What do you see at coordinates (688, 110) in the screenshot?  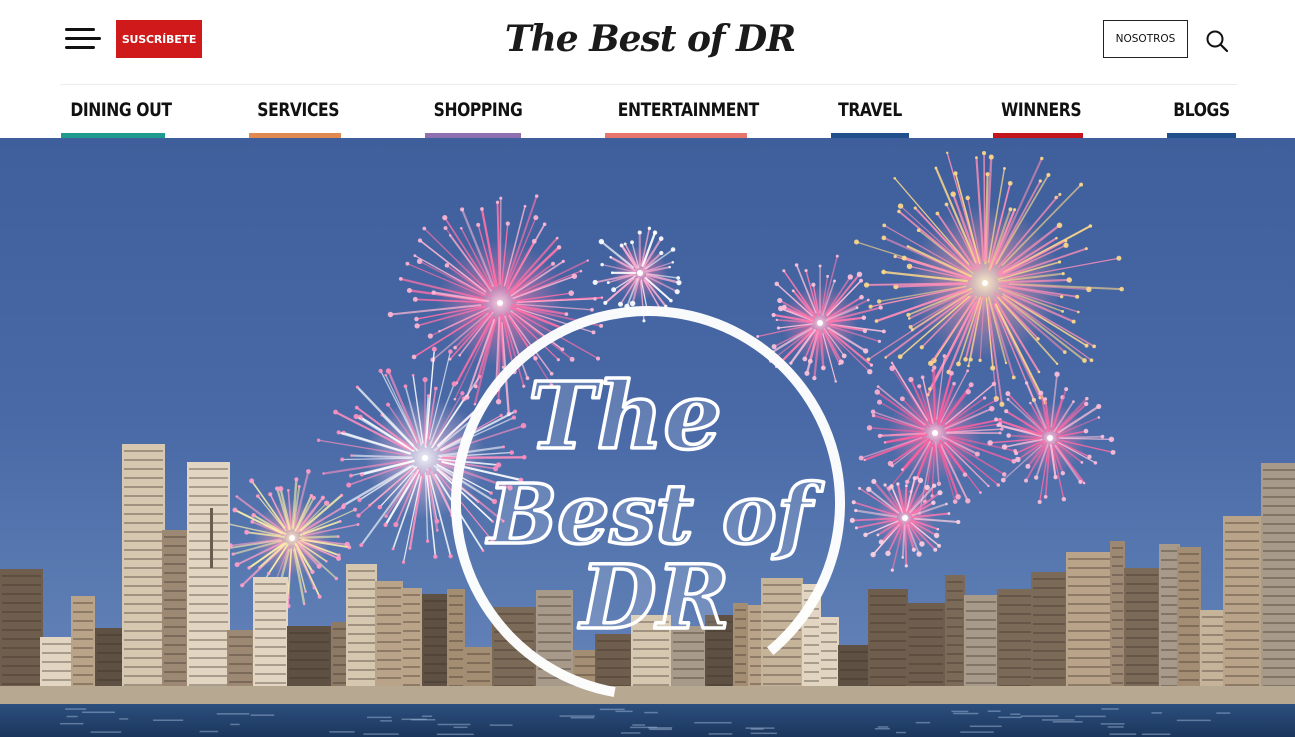 I see `nav-item-label: ENTERTAINMENT` at bounding box center [688, 110].